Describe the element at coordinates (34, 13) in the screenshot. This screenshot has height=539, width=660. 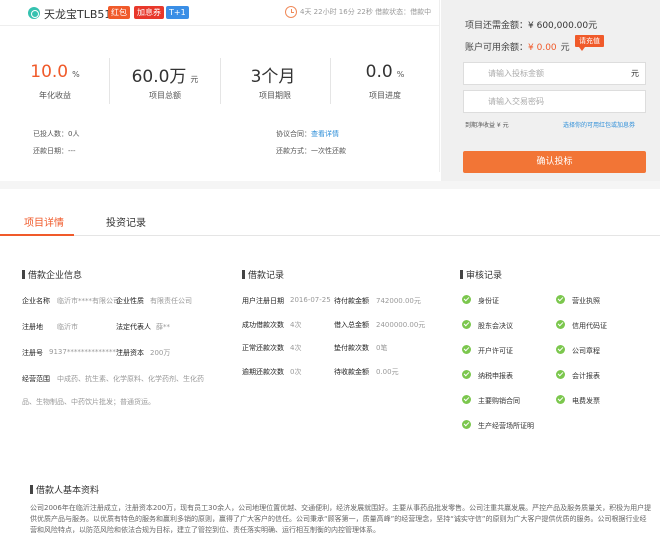
I see `product-logo-icon` at that location.